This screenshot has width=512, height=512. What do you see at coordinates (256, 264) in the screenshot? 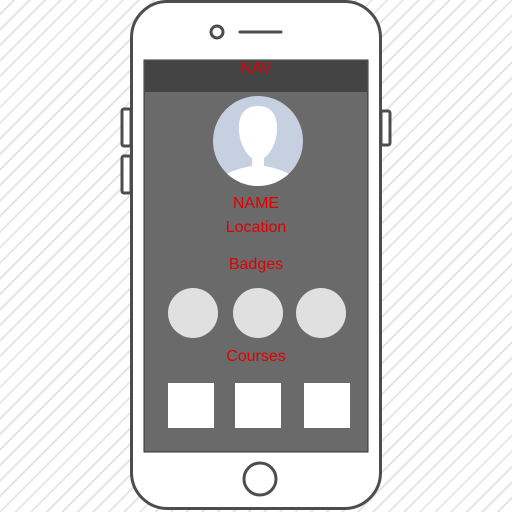
I see `badges-heading: Badges` at bounding box center [256, 264].